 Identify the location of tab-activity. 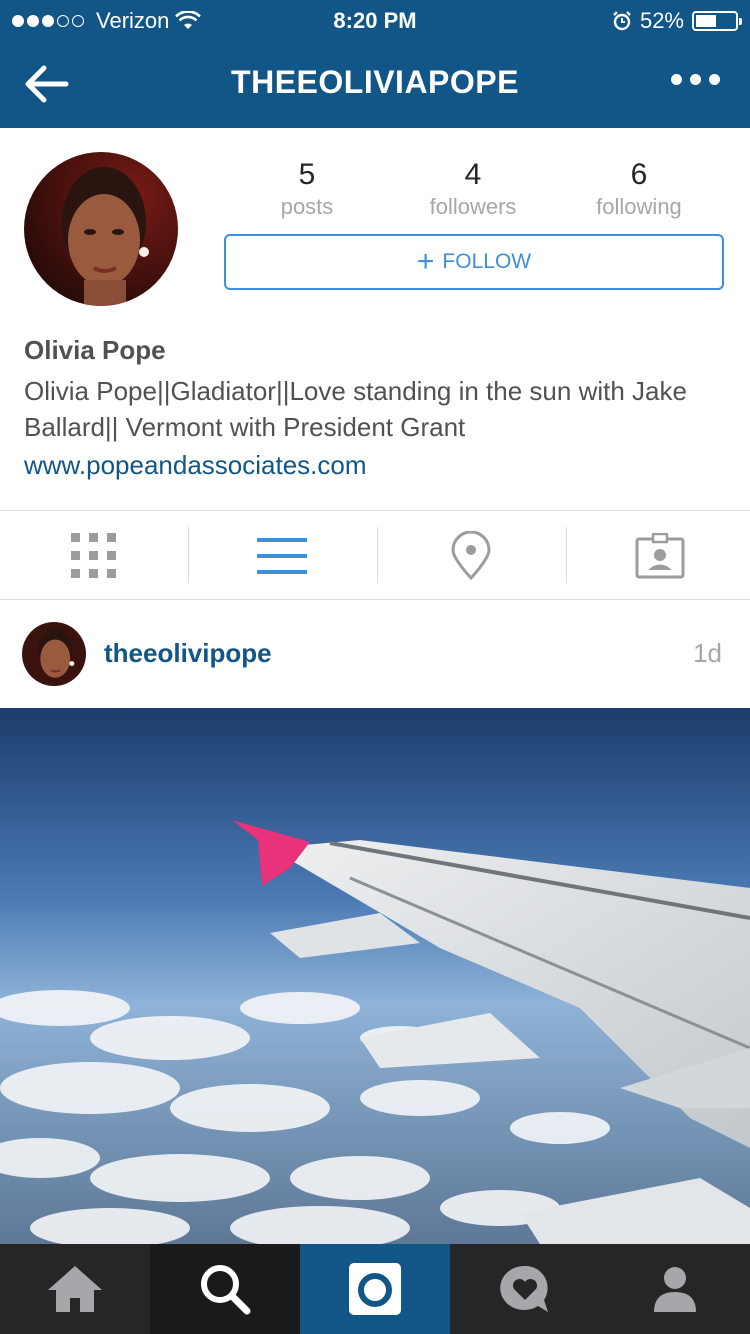
(525, 1289).